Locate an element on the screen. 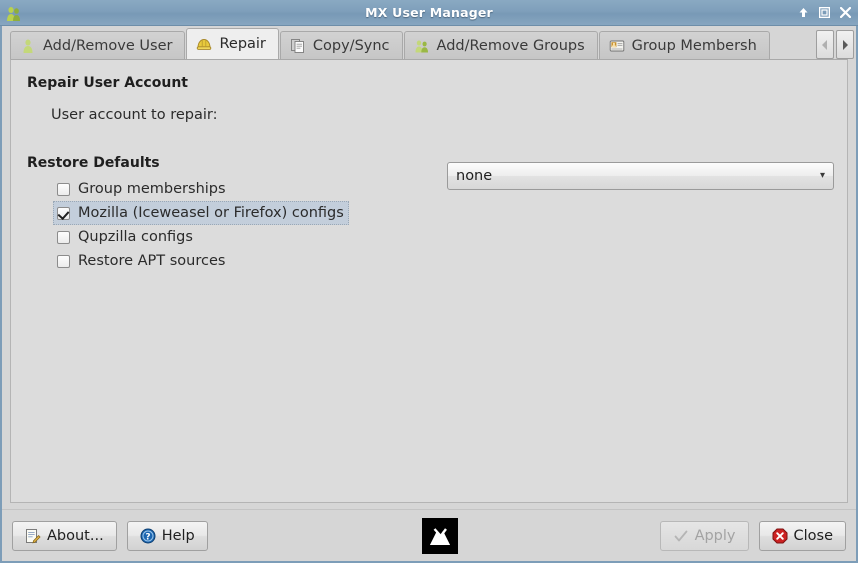 This screenshot has width=858, height=563. user-account-row: User account to repair: is located at coordinates (442, 114).